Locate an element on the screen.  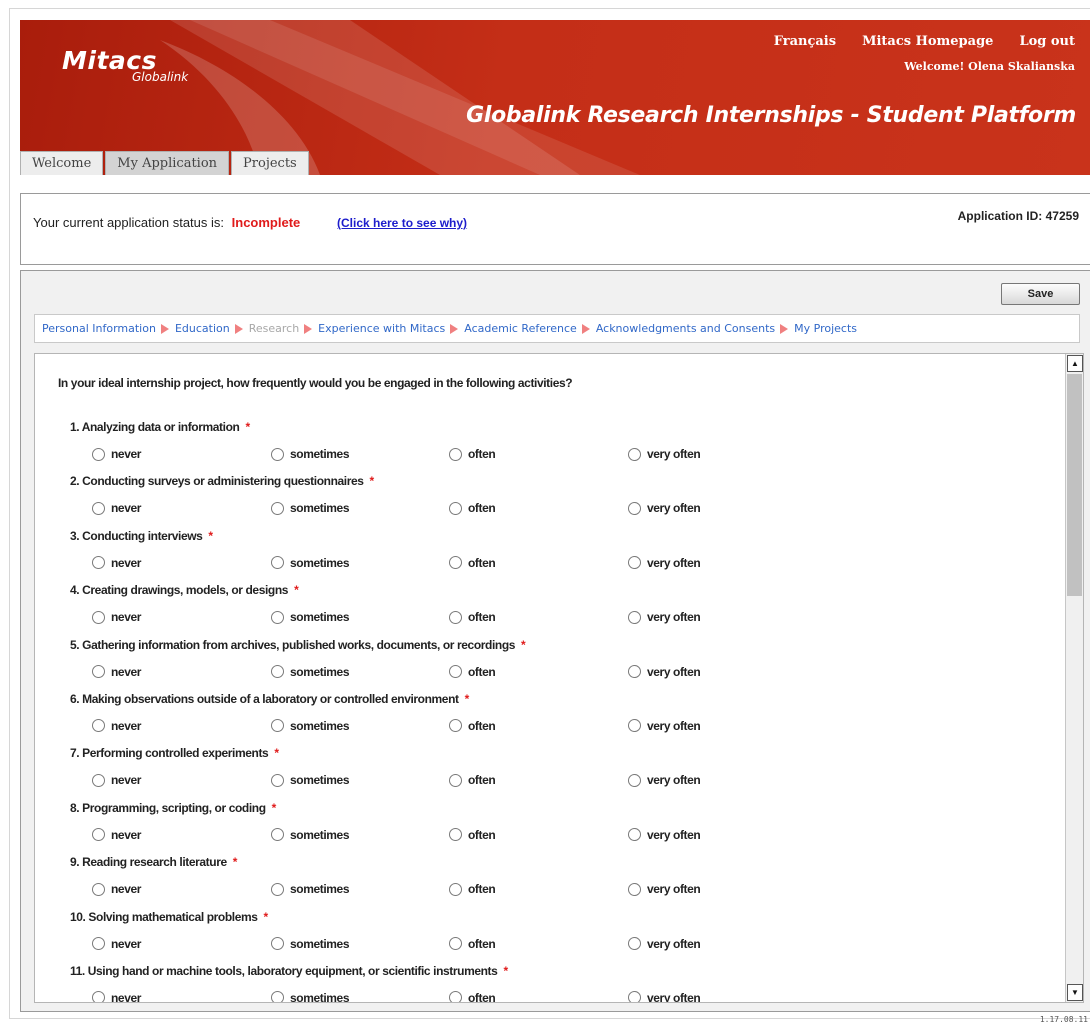
tab-my-application: My Application is located at coordinates (167, 163).